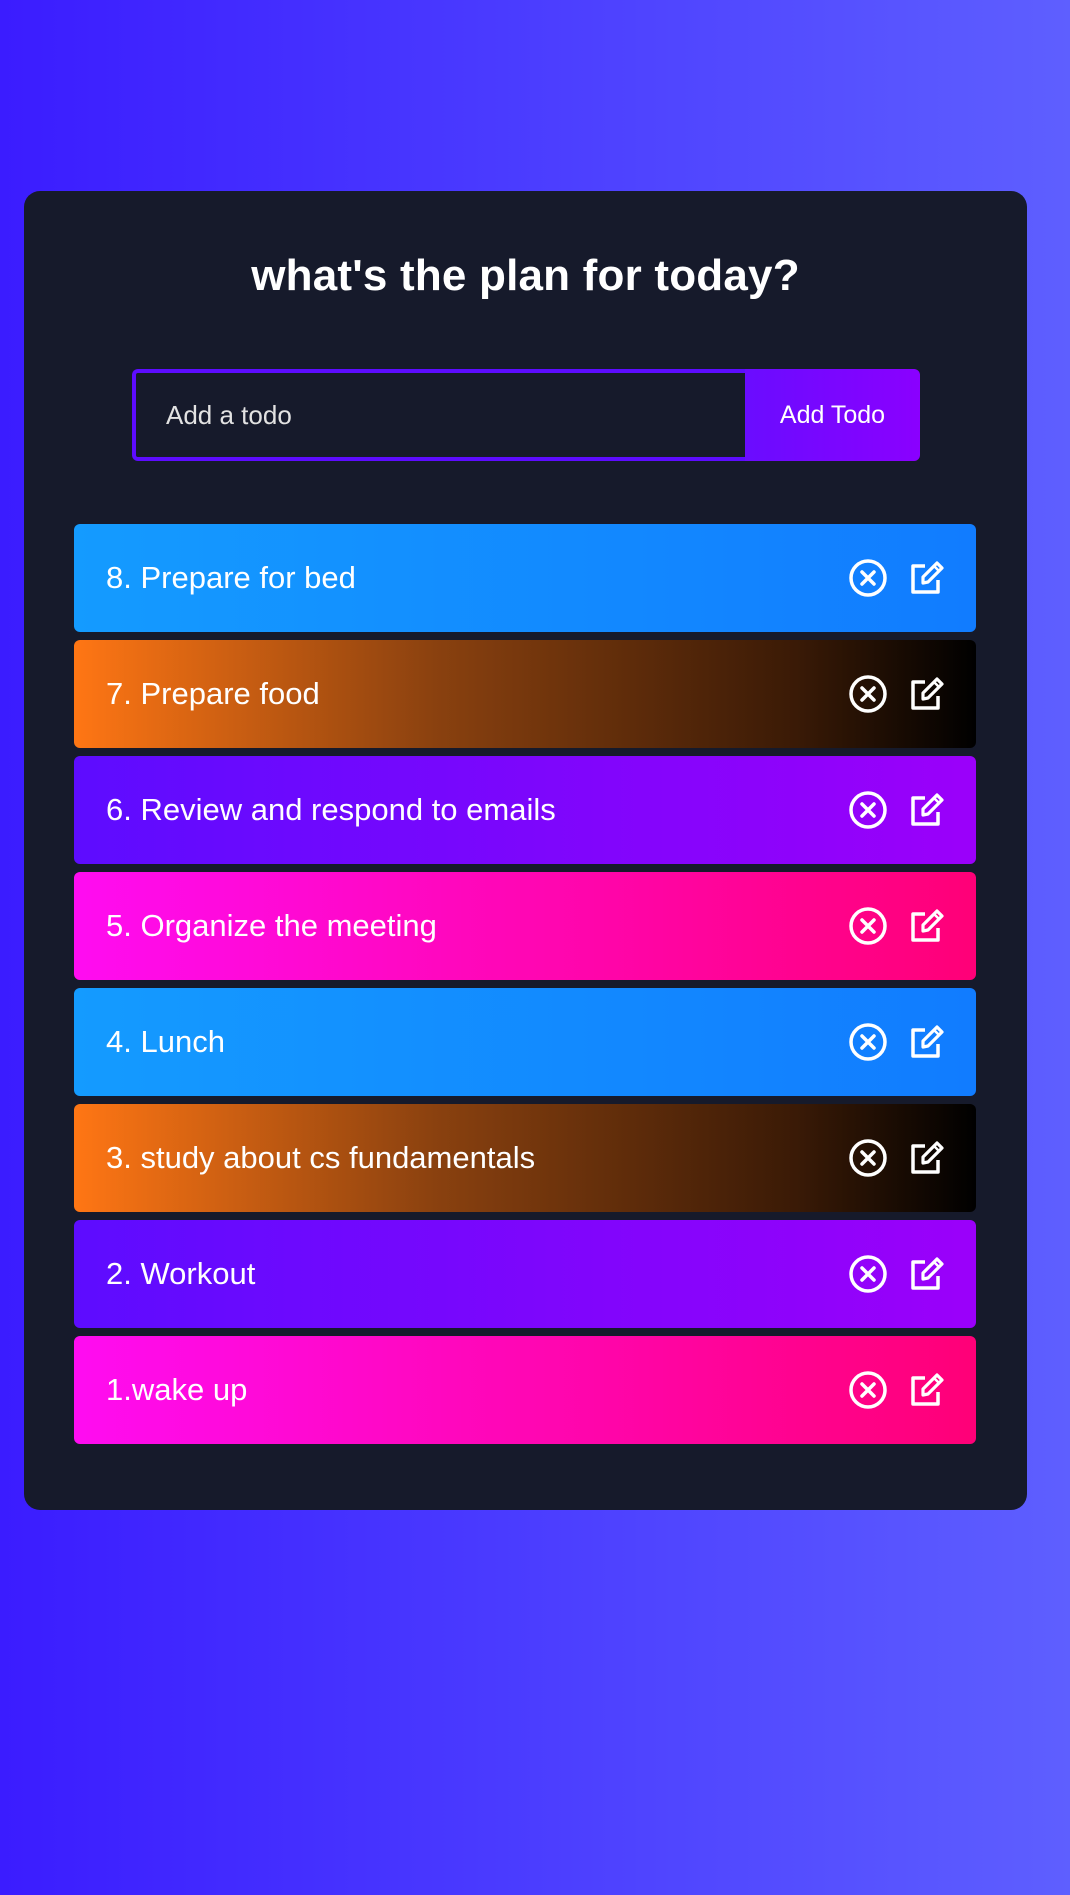 This screenshot has width=1070, height=1895. What do you see at coordinates (438, 415) in the screenshot?
I see `todo-input` at bounding box center [438, 415].